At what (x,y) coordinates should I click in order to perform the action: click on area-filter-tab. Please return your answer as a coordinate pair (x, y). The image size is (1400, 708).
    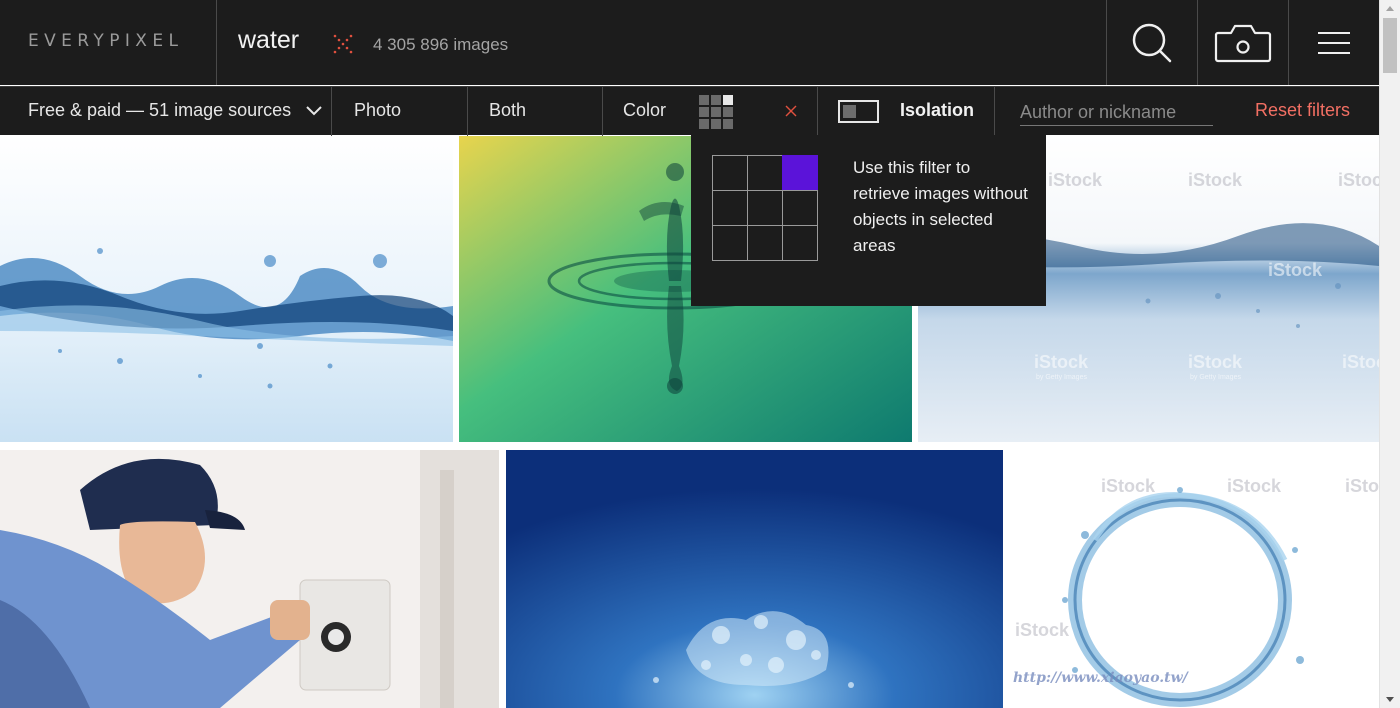
    Looking at the image, I should click on (754, 111).